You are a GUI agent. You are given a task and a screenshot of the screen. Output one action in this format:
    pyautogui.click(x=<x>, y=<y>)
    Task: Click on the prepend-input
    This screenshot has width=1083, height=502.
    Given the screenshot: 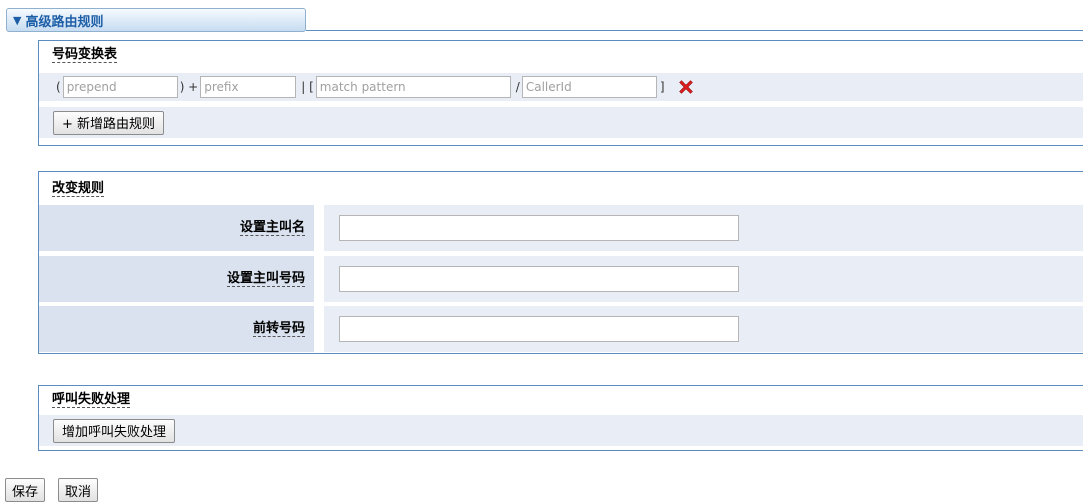 What is the action you would take?
    pyautogui.click(x=120, y=87)
    